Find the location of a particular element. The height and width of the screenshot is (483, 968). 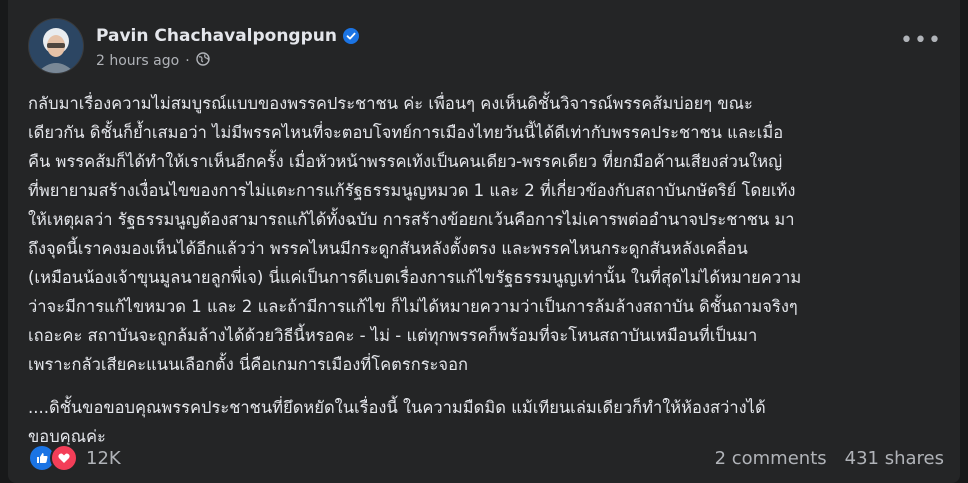

comments-count: 2 comments is located at coordinates (771, 458).